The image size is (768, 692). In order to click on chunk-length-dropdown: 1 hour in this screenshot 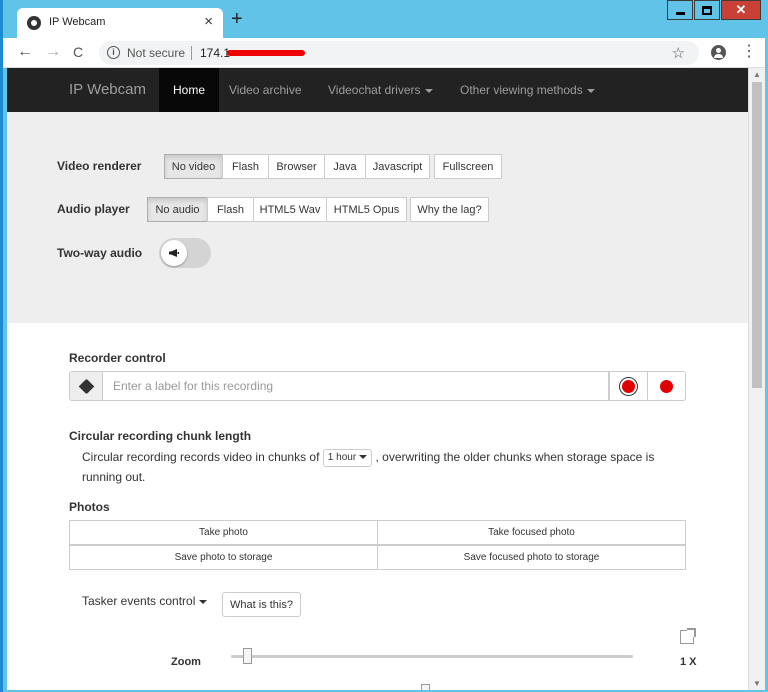, I will do `click(347, 457)`.